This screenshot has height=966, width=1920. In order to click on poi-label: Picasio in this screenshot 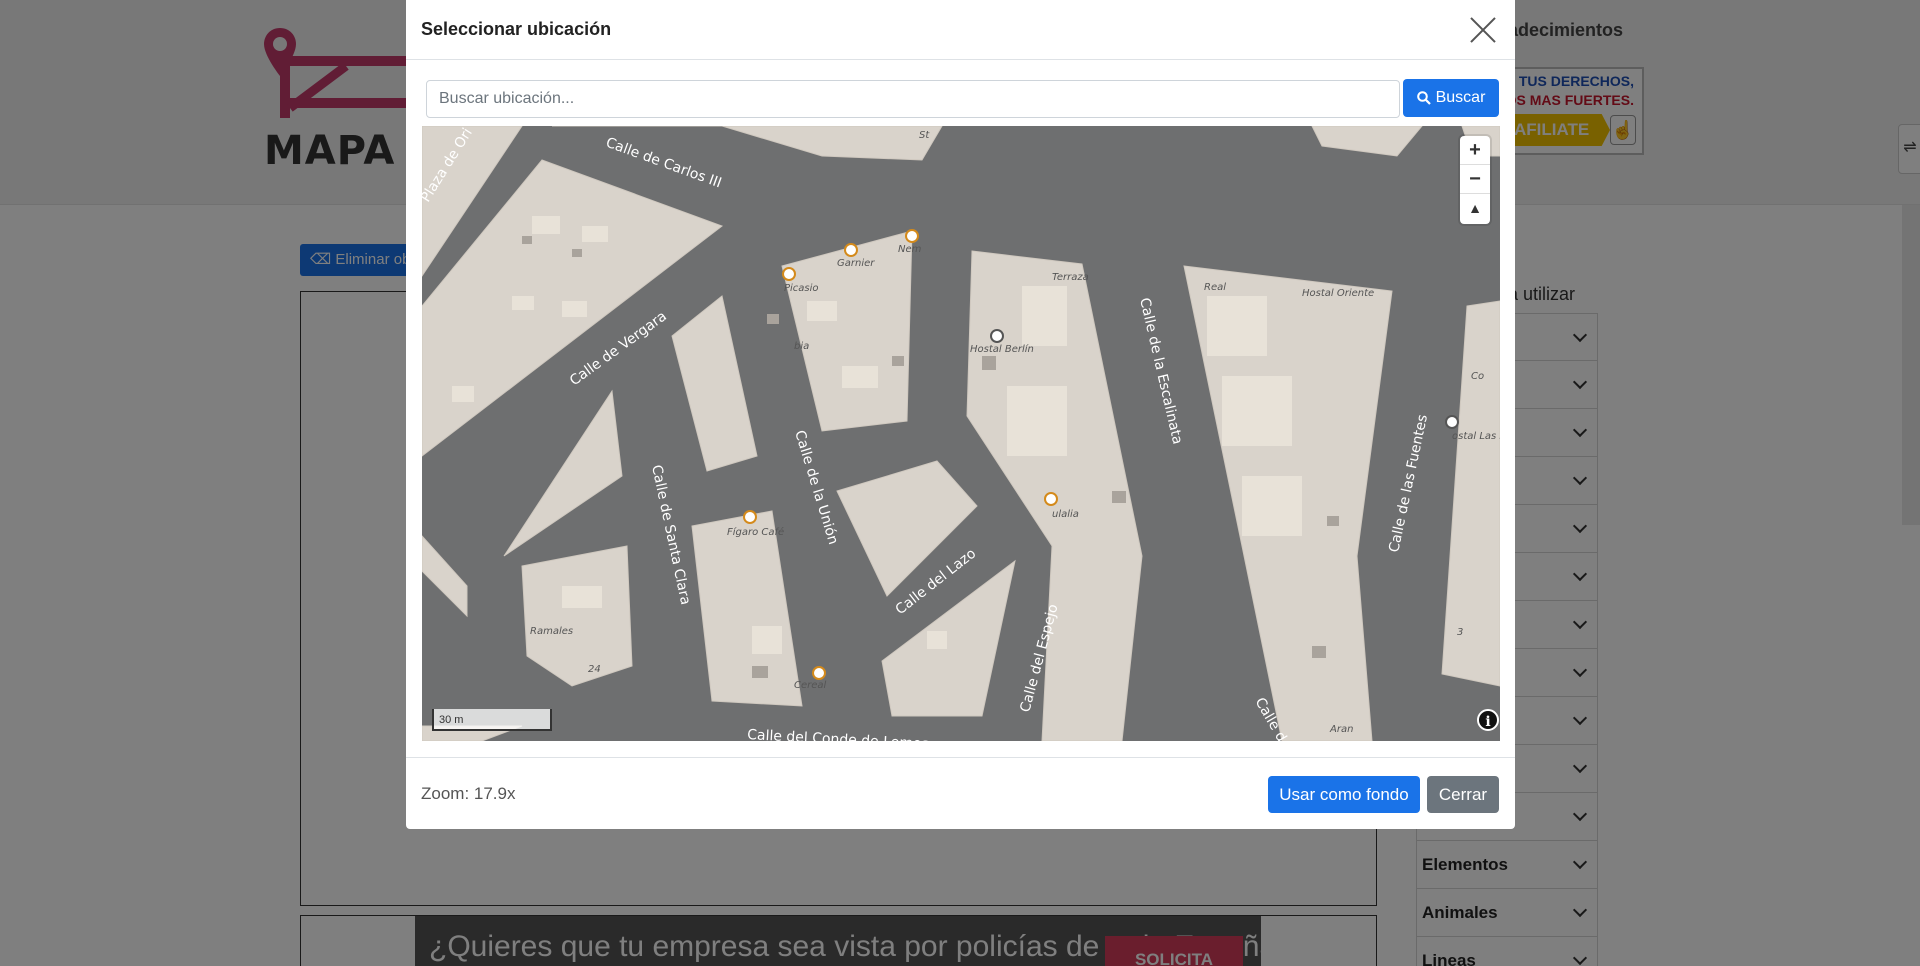, I will do `click(801, 288)`.